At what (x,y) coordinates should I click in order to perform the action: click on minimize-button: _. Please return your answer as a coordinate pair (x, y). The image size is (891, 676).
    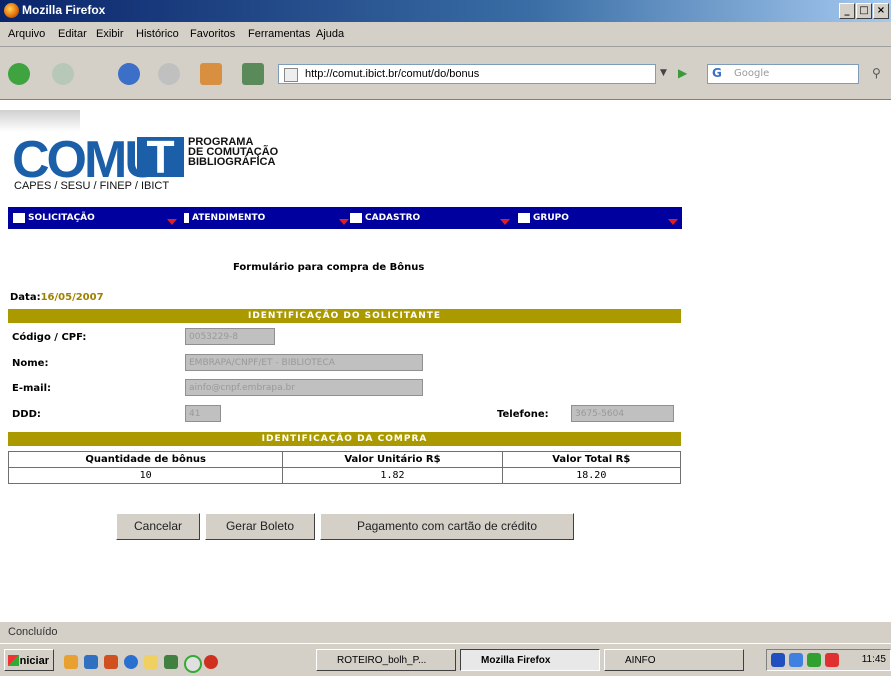
    Looking at the image, I should click on (847, 11).